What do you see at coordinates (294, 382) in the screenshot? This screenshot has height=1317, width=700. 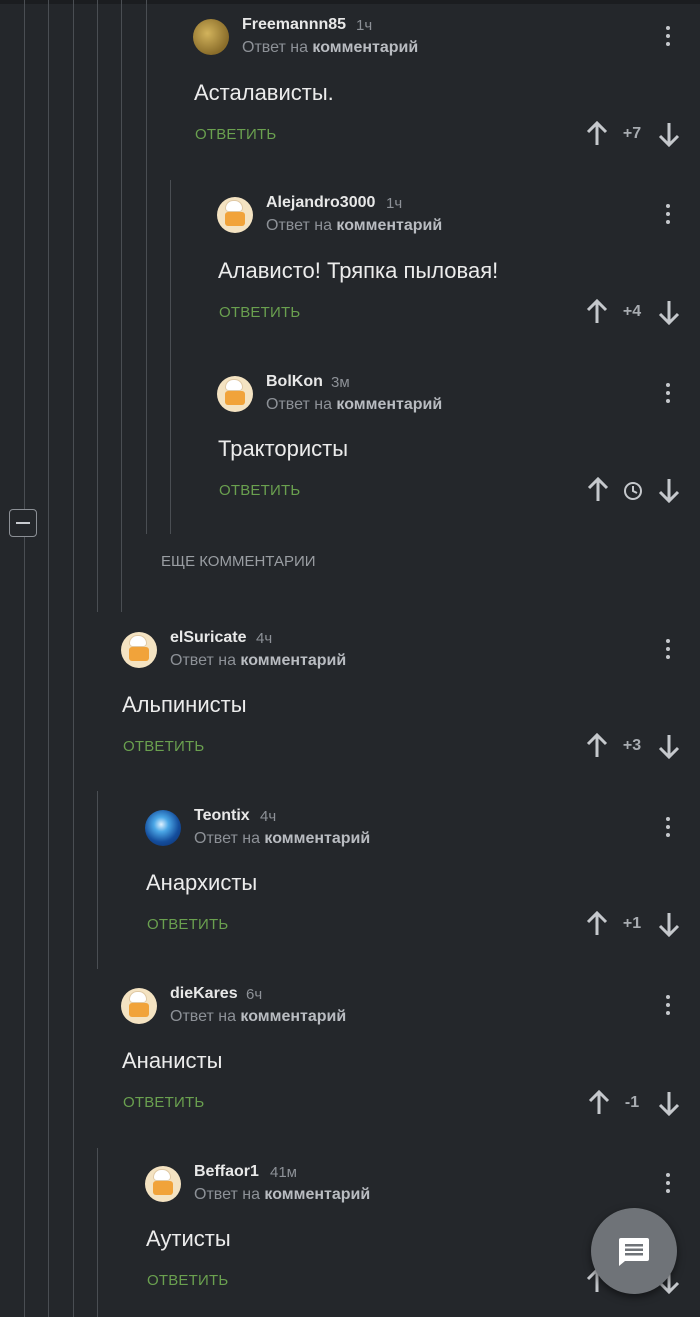 I see `username: BolKon` at bounding box center [294, 382].